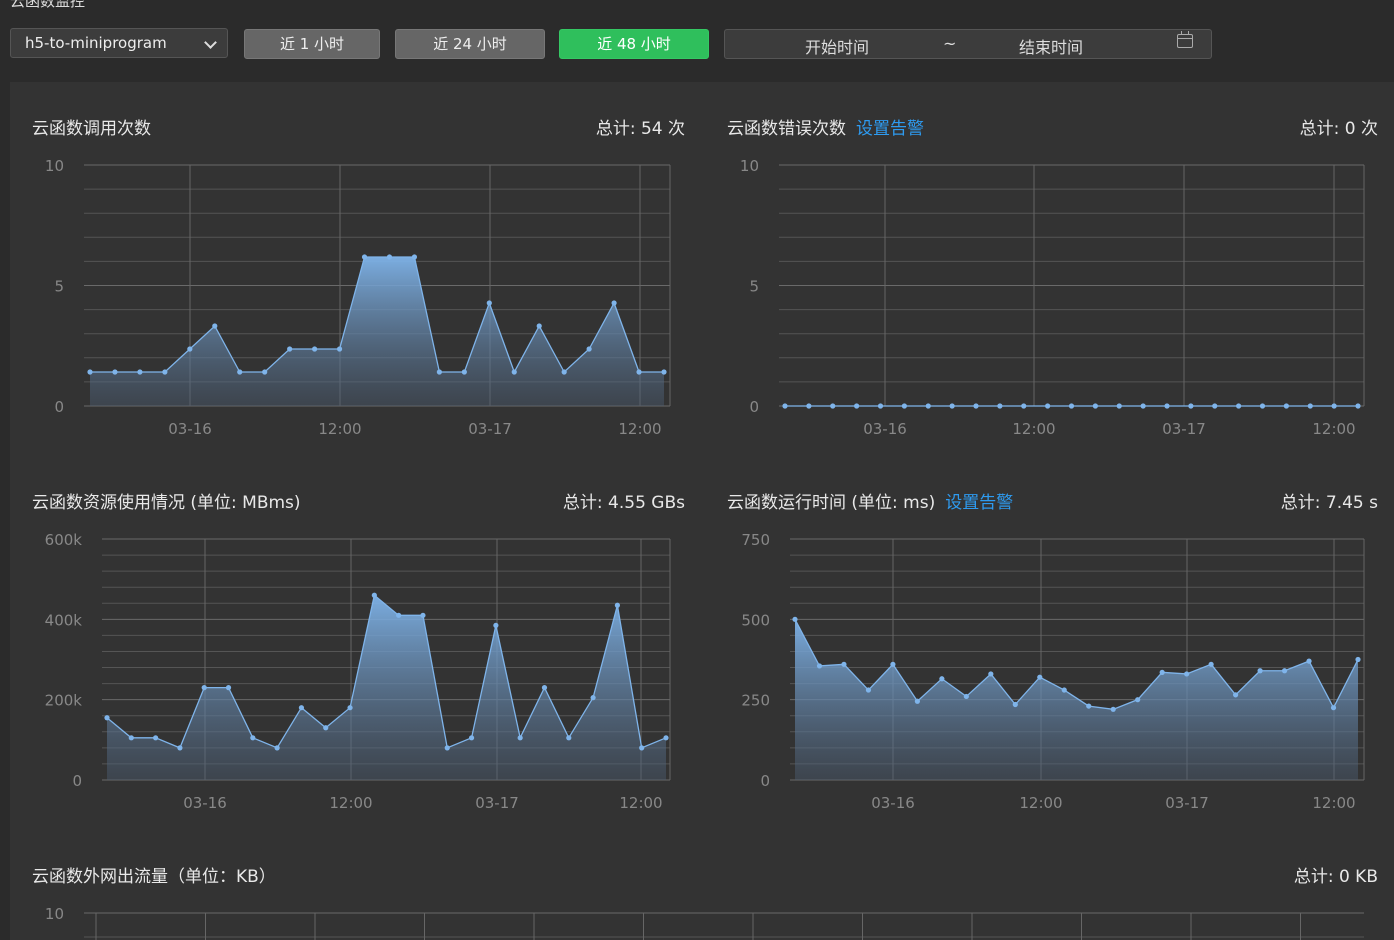 This screenshot has width=1394, height=940. I want to click on range-48h-button: 近 48 小时, so click(634, 44).